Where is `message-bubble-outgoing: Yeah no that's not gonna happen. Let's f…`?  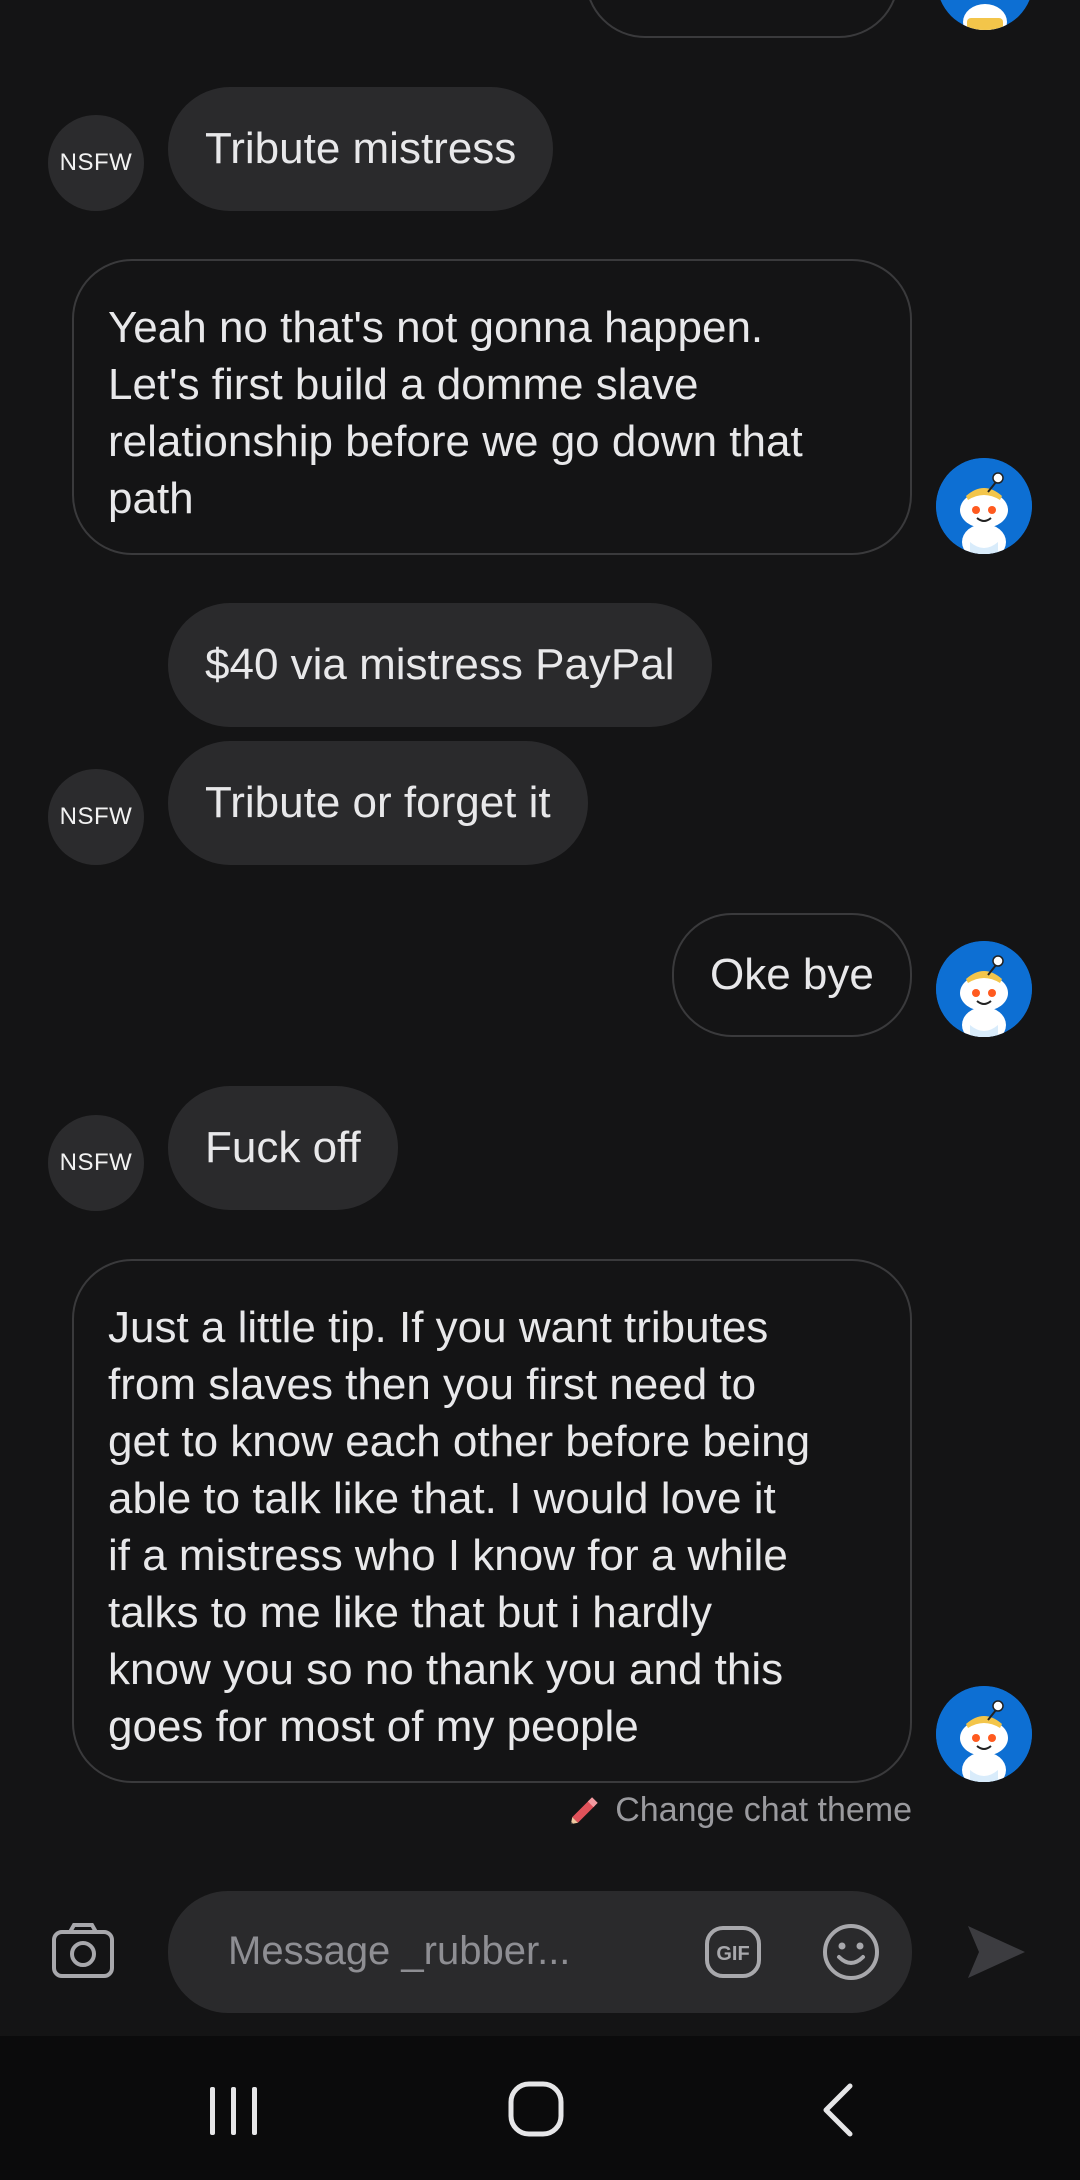 message-bubble-outgoing: Yeah no that's not gonna happen. Let's f… is located at coordinates (492, 407).